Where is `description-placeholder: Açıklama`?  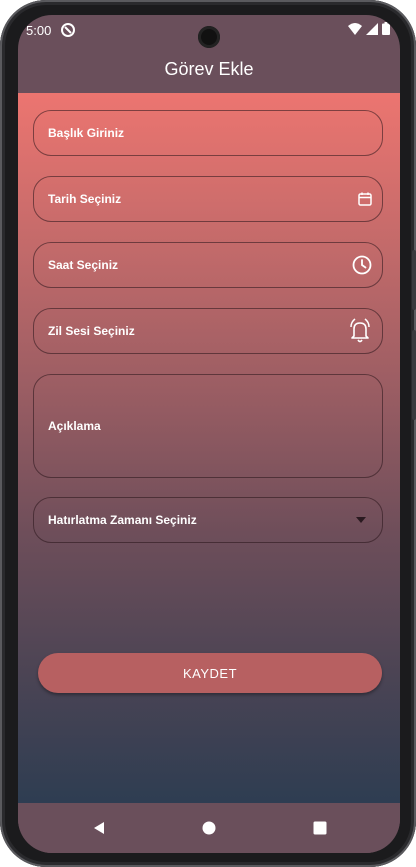
description-placeholder: Açıklama is located at coordinates (74, 426).